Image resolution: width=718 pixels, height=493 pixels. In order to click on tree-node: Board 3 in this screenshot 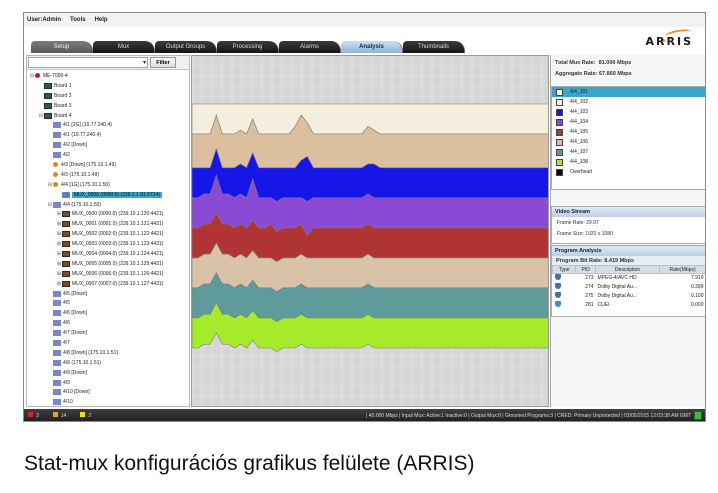, I will do `click(108, 106)`.